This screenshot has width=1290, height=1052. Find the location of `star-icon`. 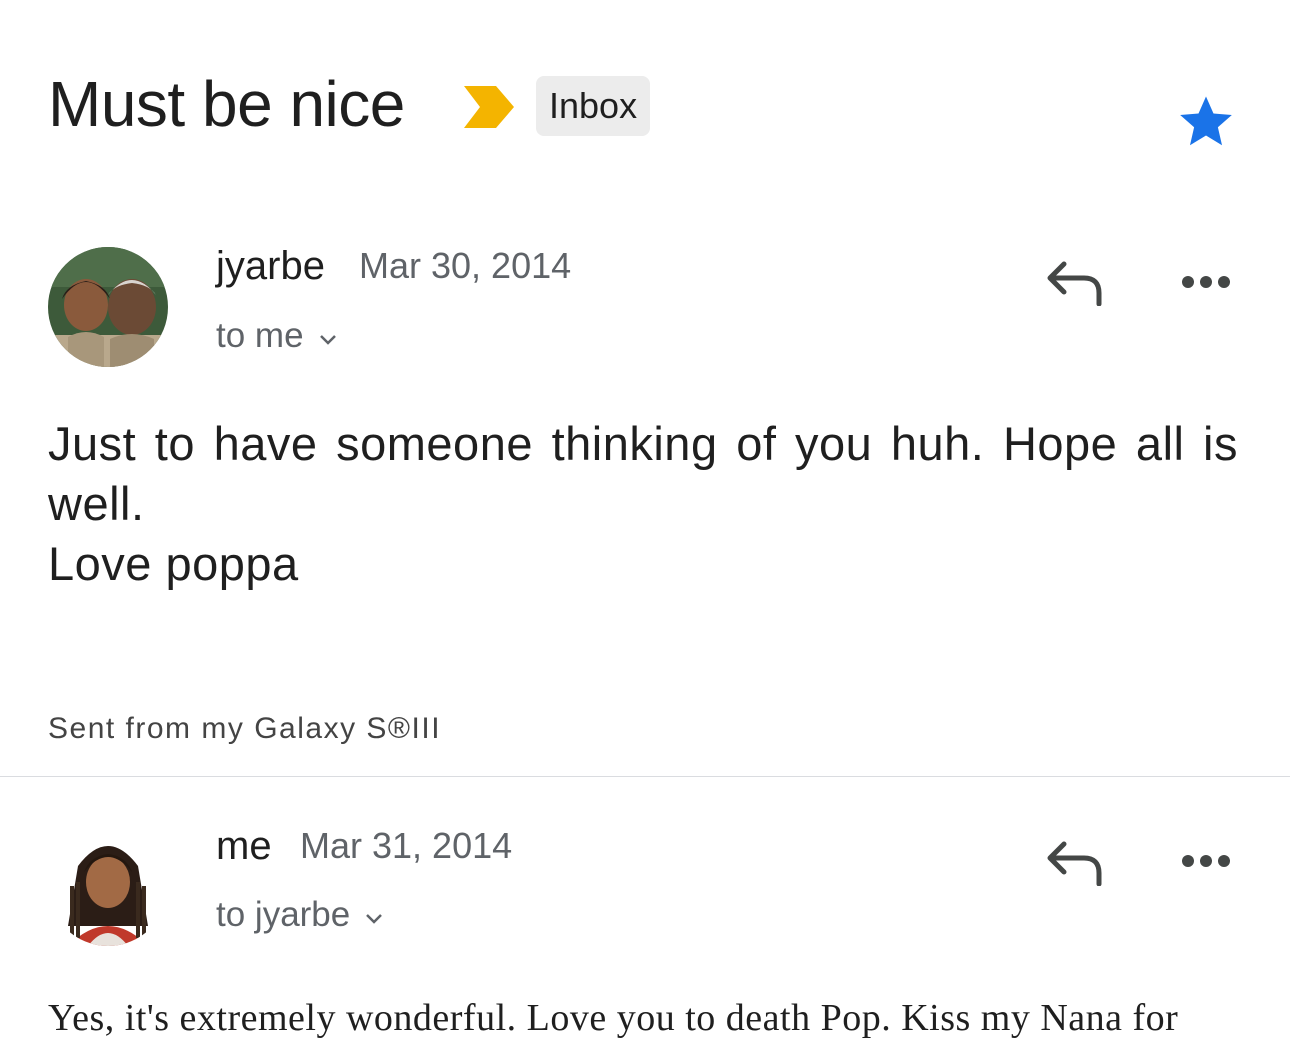

star-icon is located at coordinates (1206, 123).